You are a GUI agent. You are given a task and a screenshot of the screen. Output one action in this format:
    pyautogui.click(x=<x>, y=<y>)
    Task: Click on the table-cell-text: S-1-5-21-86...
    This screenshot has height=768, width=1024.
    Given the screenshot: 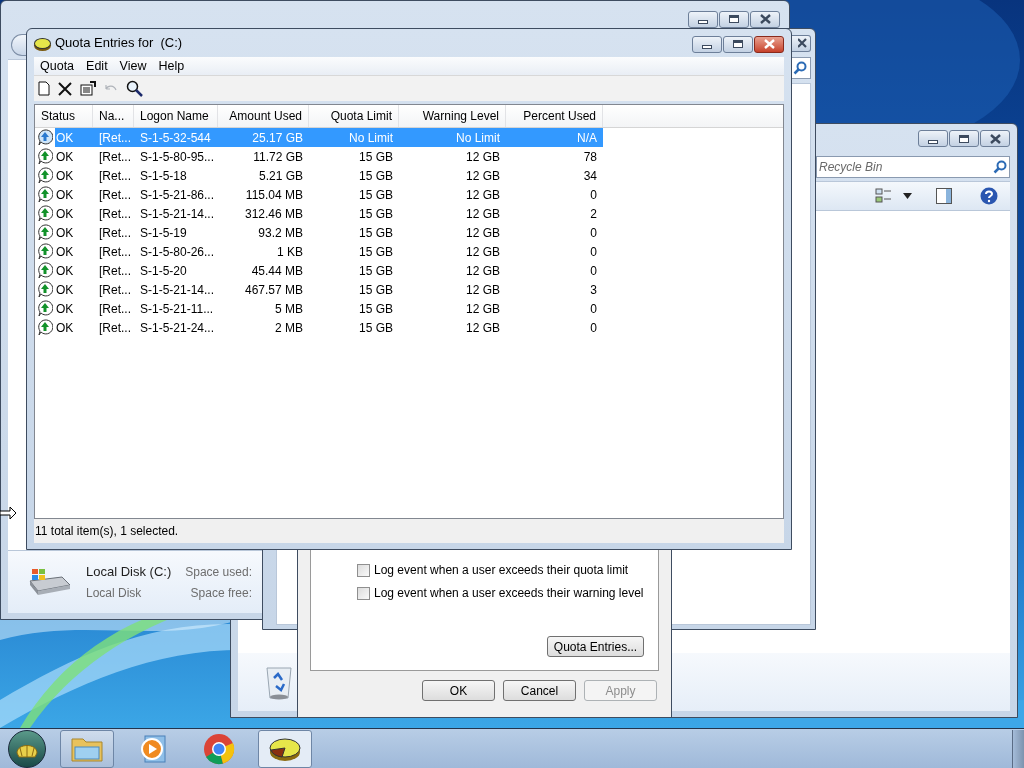 What is the action you would take?
    pyautogui.click(x=177, y=195)
    